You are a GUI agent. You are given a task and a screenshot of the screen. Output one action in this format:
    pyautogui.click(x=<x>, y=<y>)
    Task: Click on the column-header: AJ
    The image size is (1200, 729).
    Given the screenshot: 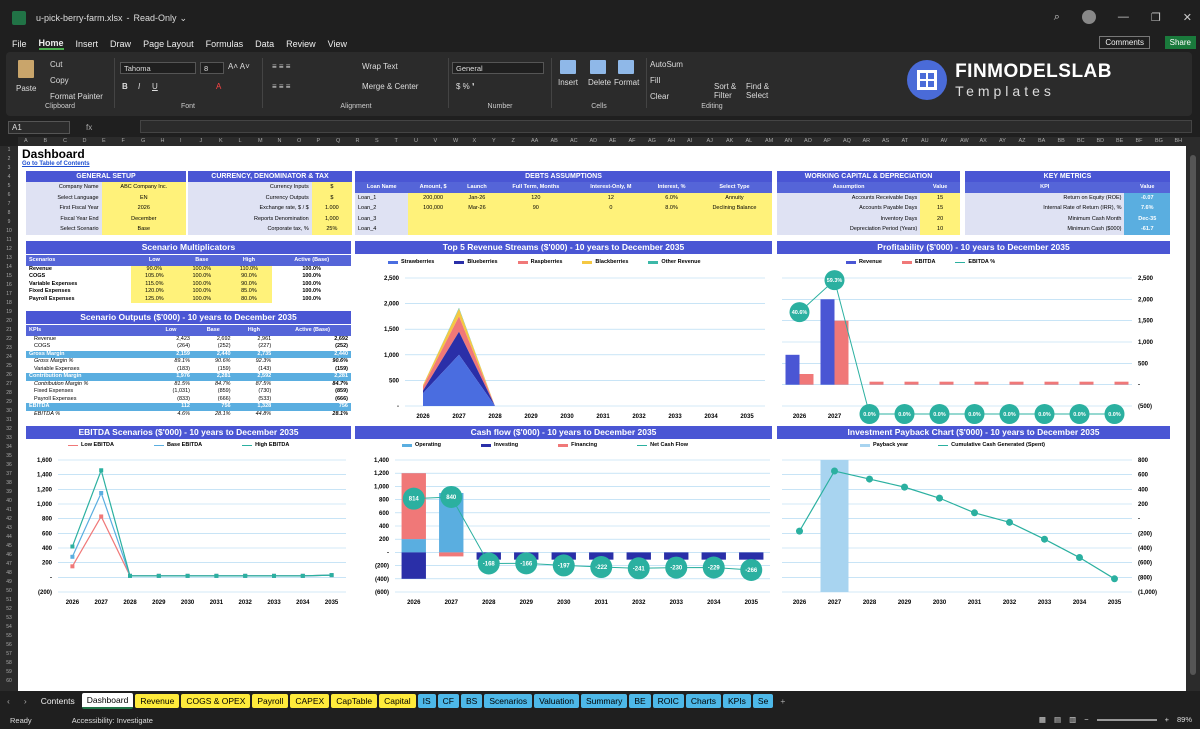 What is the action you would take?
    pyautogui.click(x=710, y=141)
    